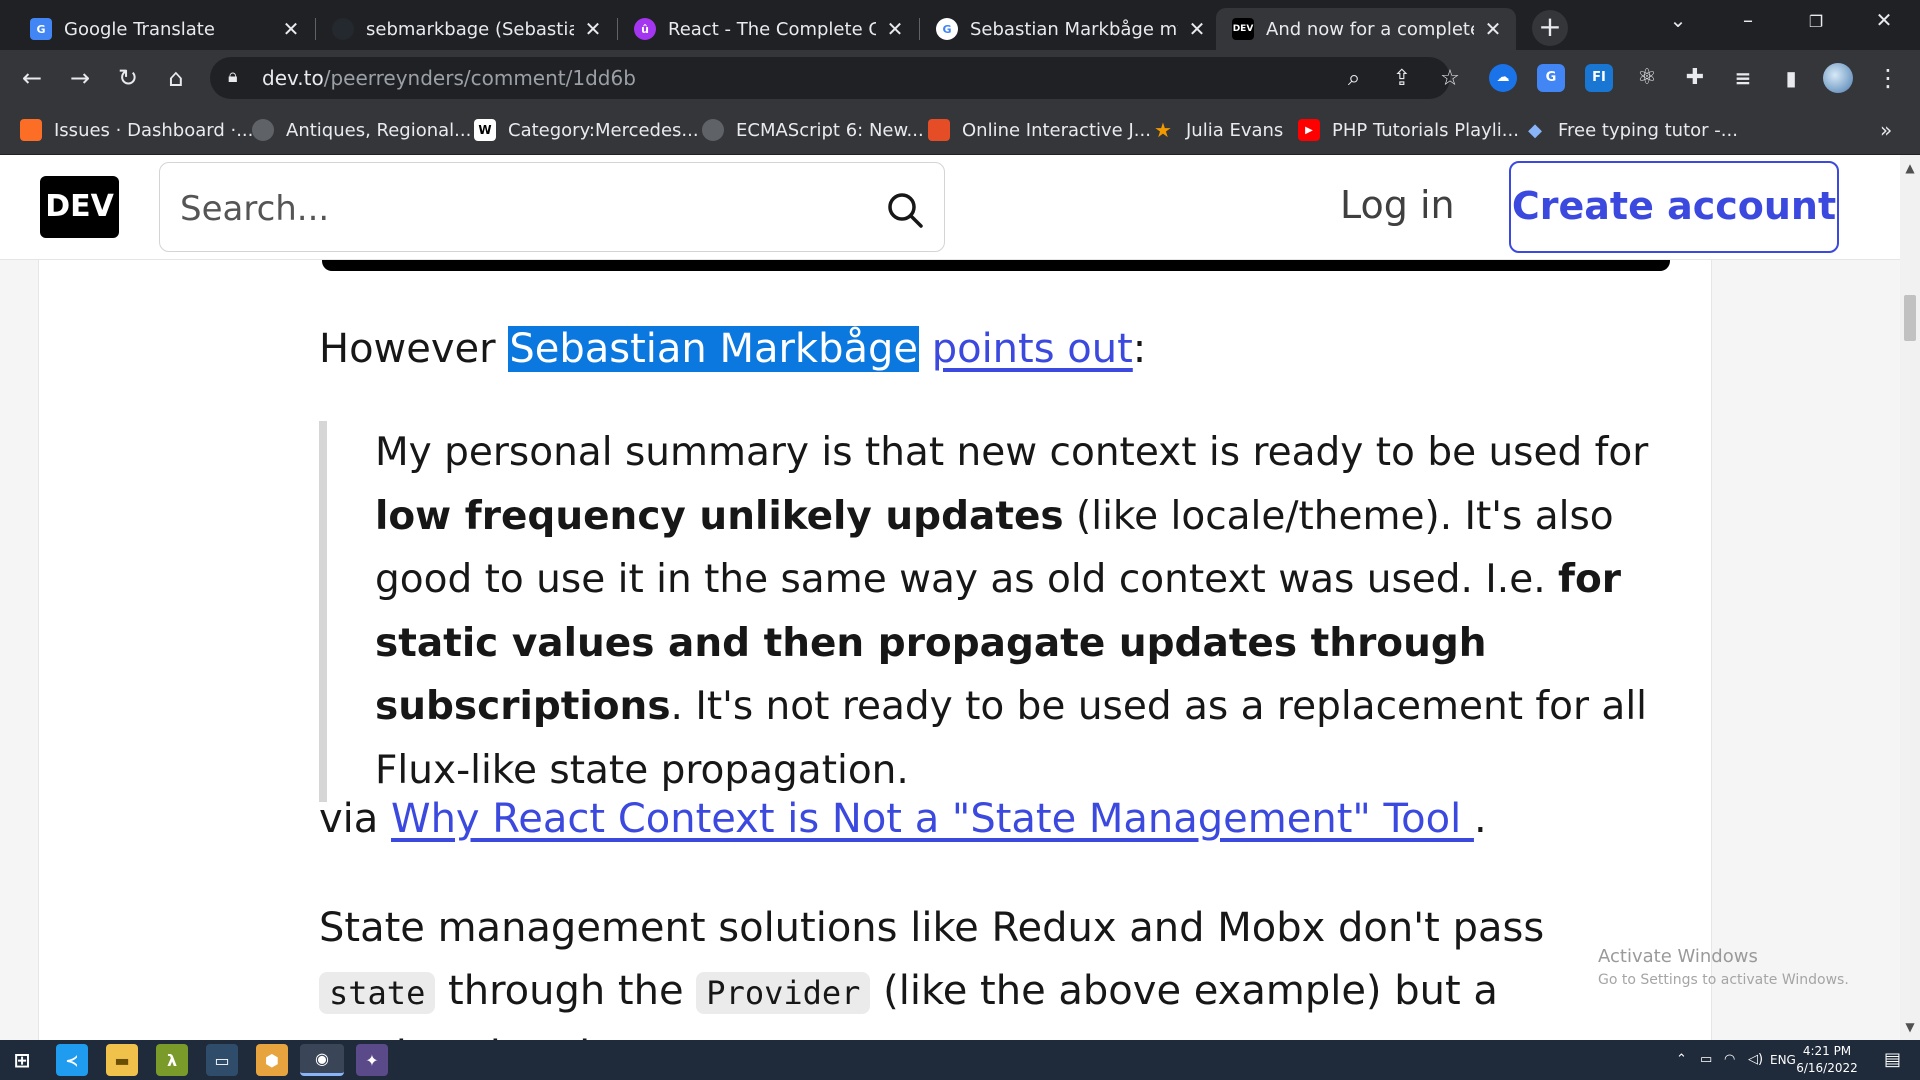 Image resolution: width=1920 pixels, height=1080 pixels. I want to click on back-icon: ←, so click(32, 78).